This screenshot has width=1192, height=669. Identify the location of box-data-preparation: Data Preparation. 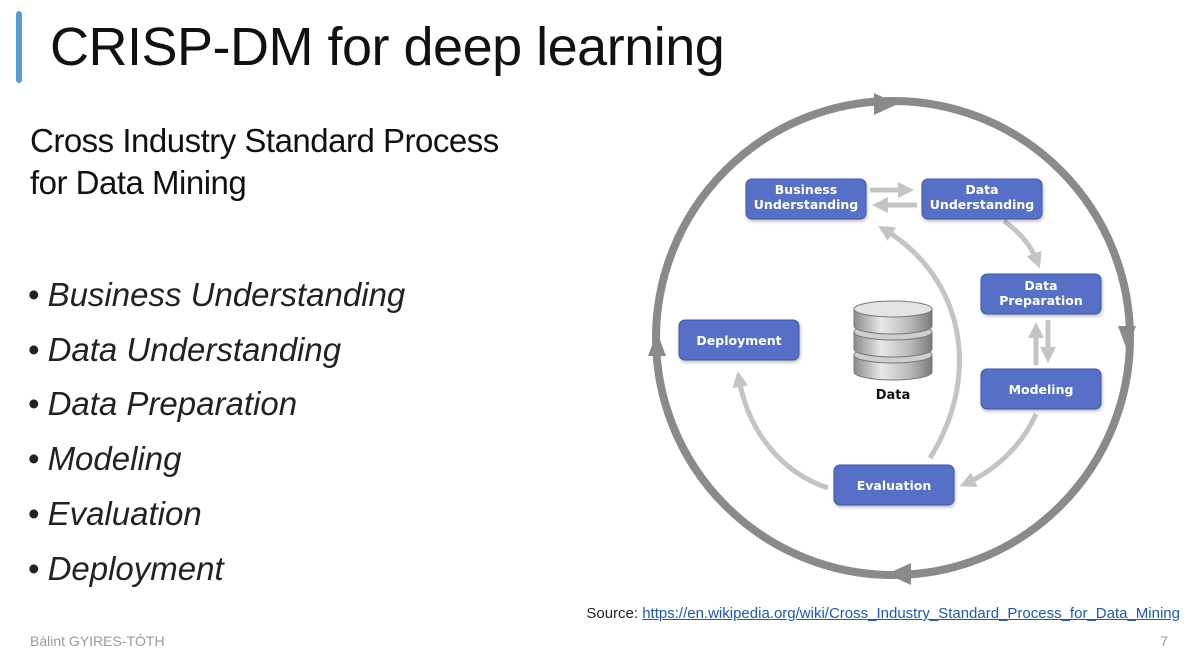
(1041, 294).